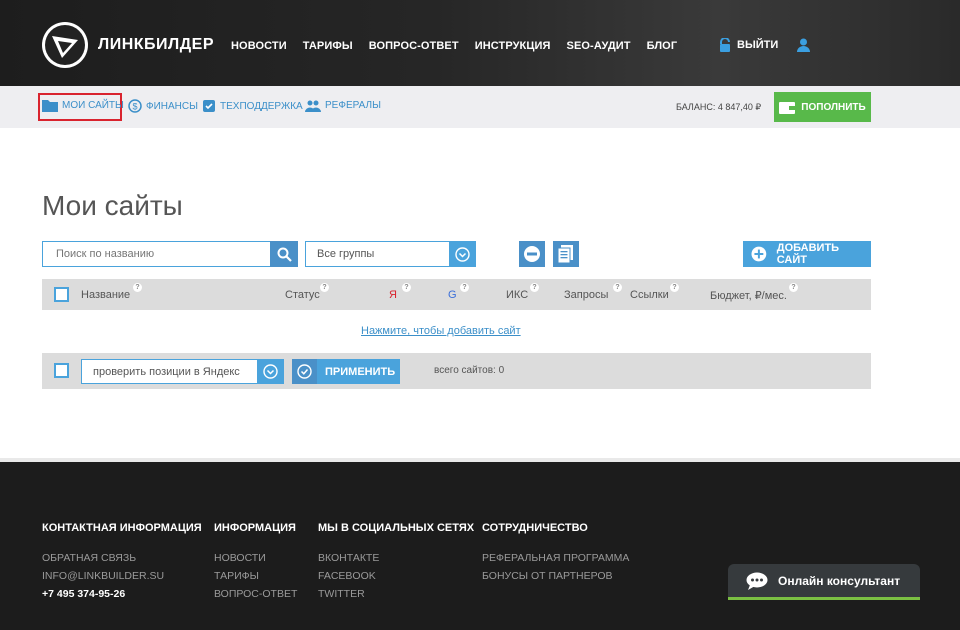  I want to click on add-site-link: Нажмите, чтобы добавить сайт, so click(441, 331).